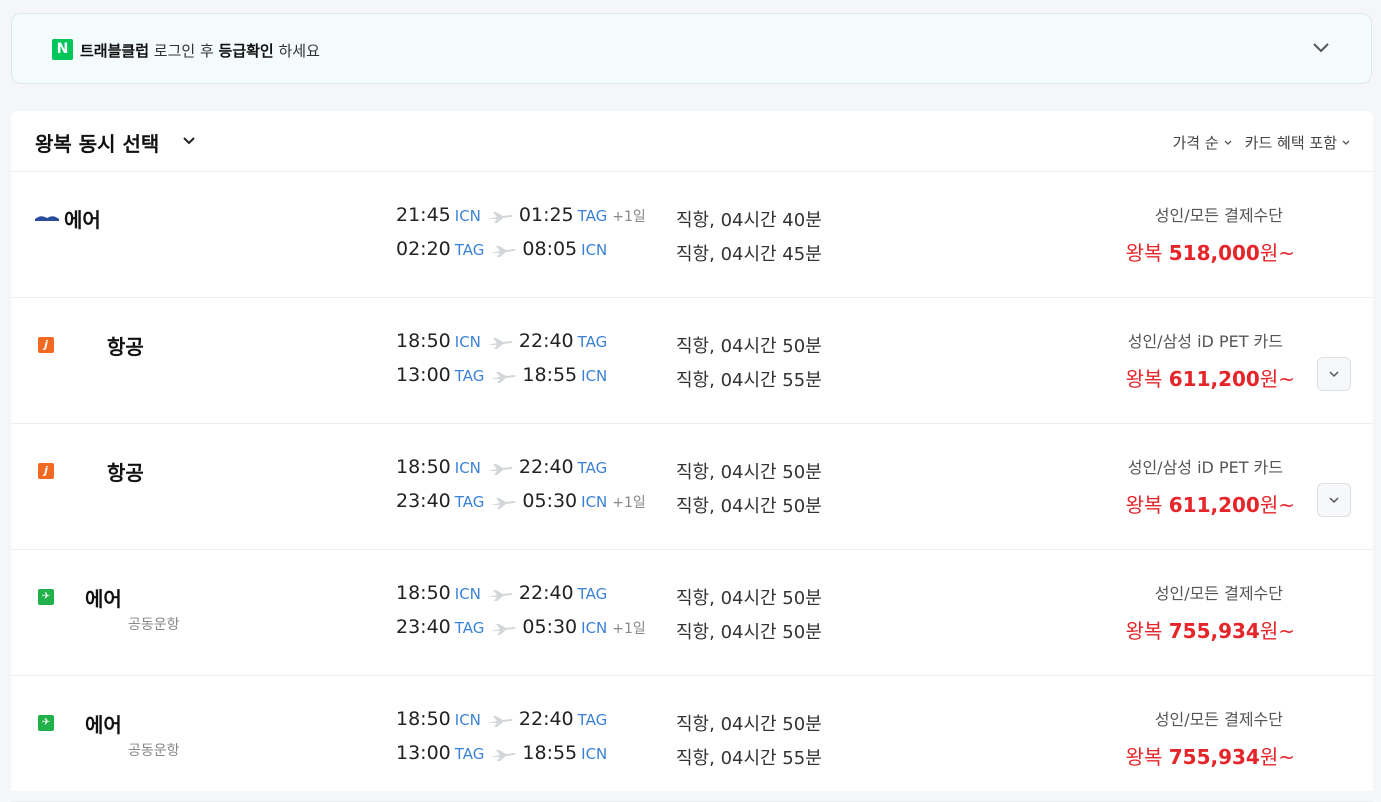 The width and height of the screenshot is (1381, 802). Describe the element at coordinates (1210, 251) in the screenshot. I see `price: 왕복 518,000원~` at that location.